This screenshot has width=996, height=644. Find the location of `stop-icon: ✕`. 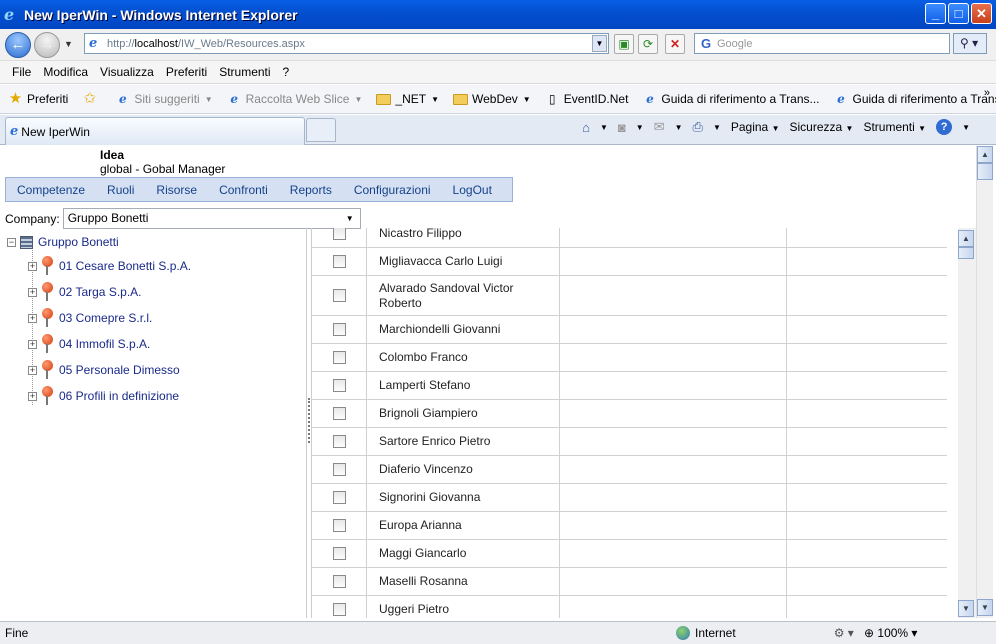

stop-icon: ✕ is located at coordinates (675, 44).